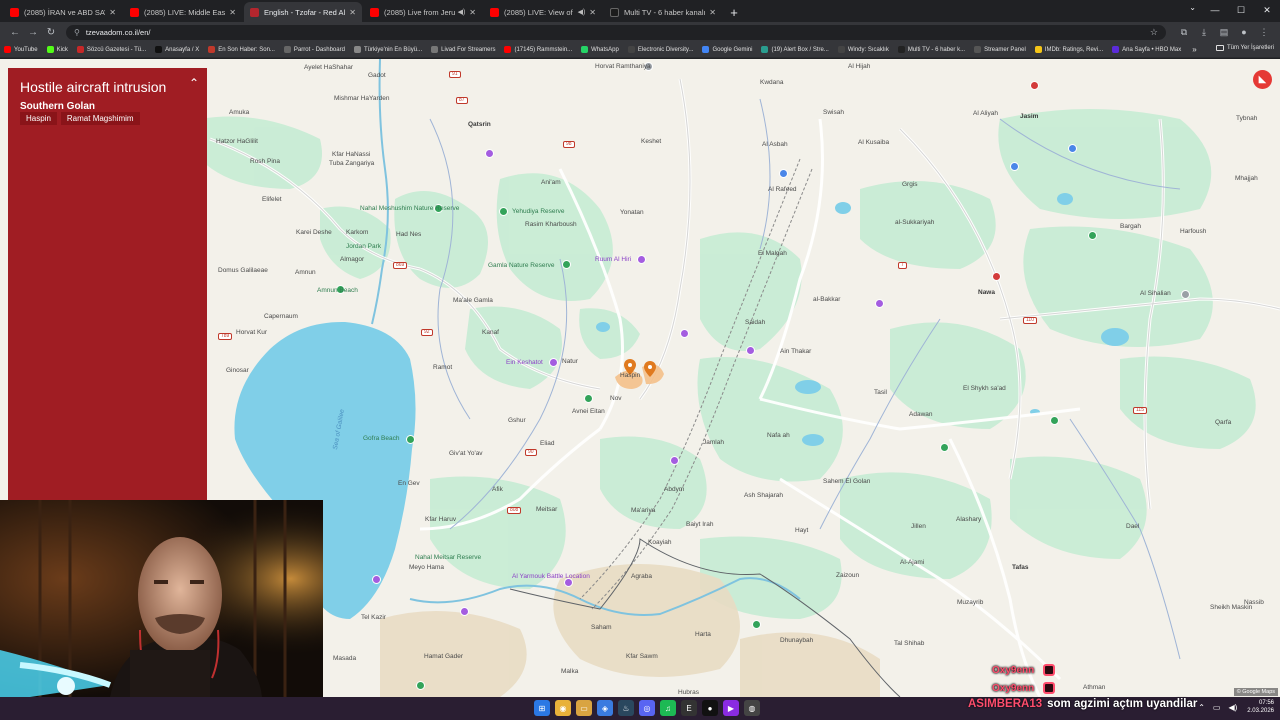 This screenshot has width=1280, height=720. What do you see at coordinates (1267, 10) in the screenshot?
I see `close-window-icon: ✕` at bounding box center [1267, 10].